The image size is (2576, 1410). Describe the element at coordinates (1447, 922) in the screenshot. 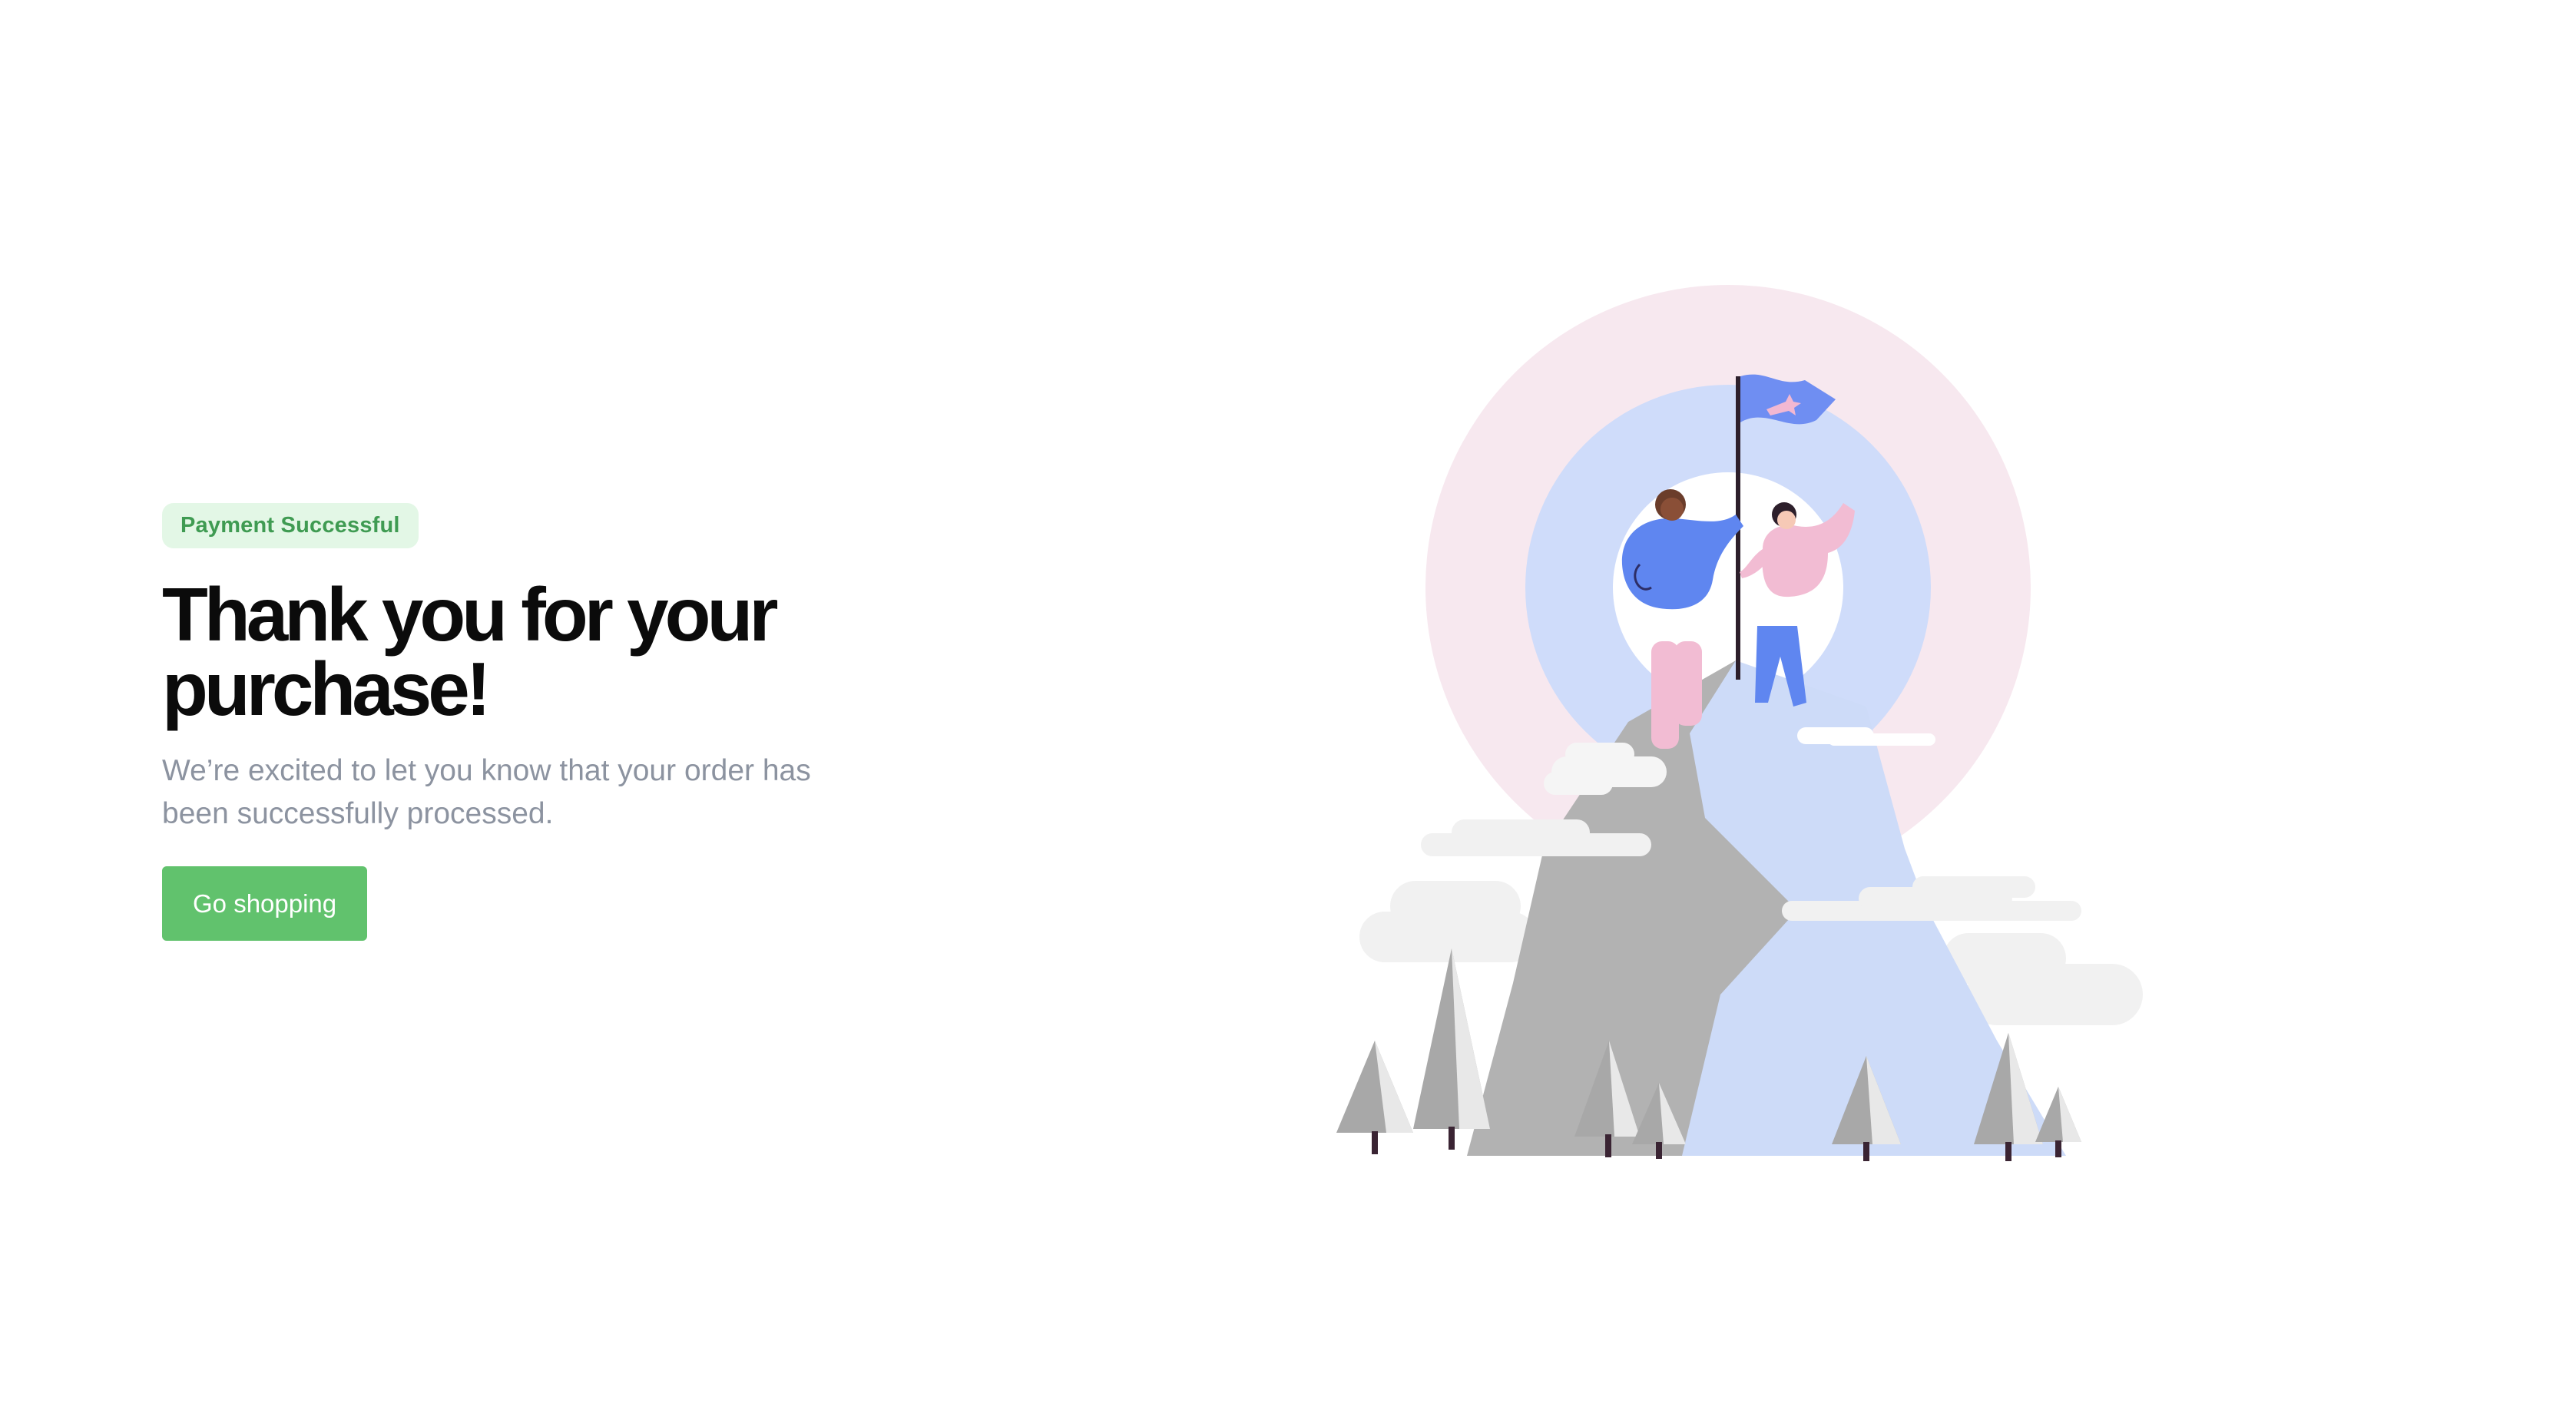

I see `cloud-left-back` at that location.